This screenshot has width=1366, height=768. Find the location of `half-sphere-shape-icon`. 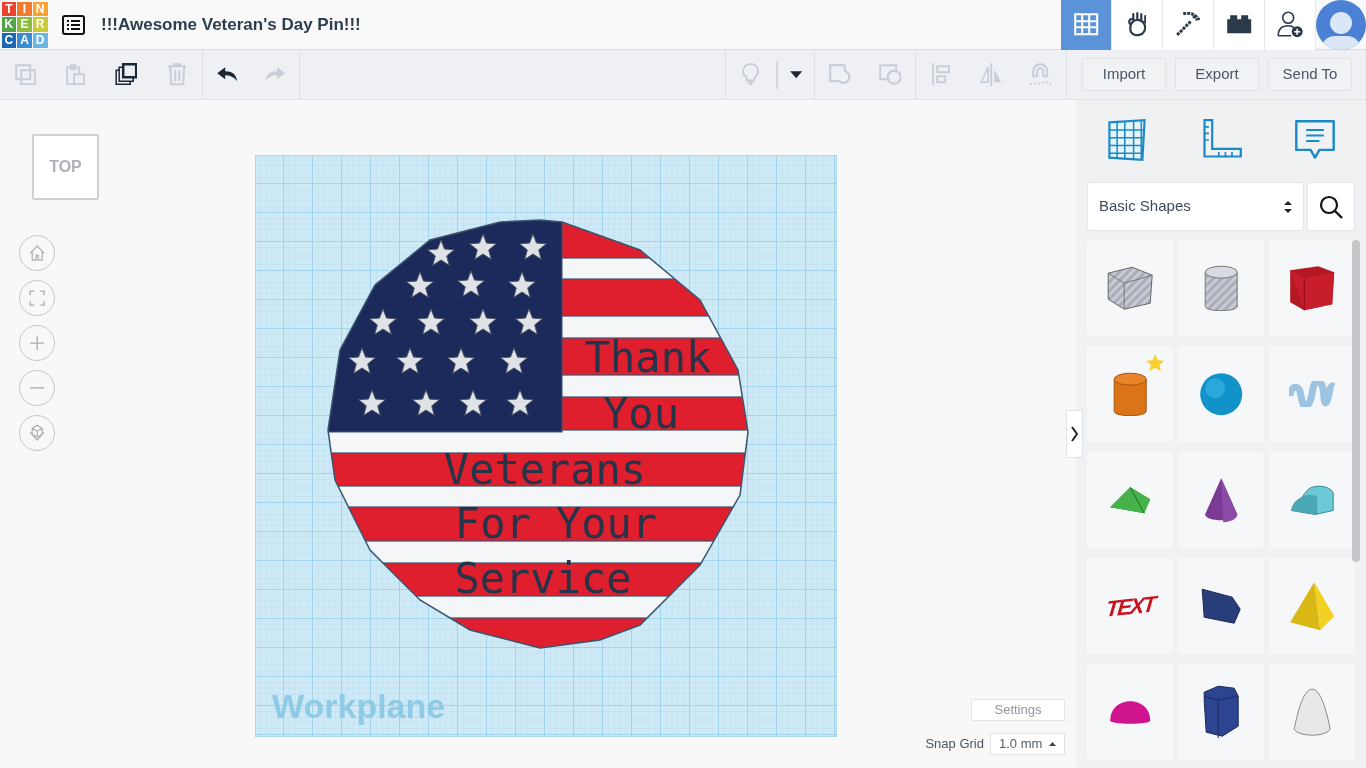

half-sphere-shape-icon is located at coordinates (1130, 712).